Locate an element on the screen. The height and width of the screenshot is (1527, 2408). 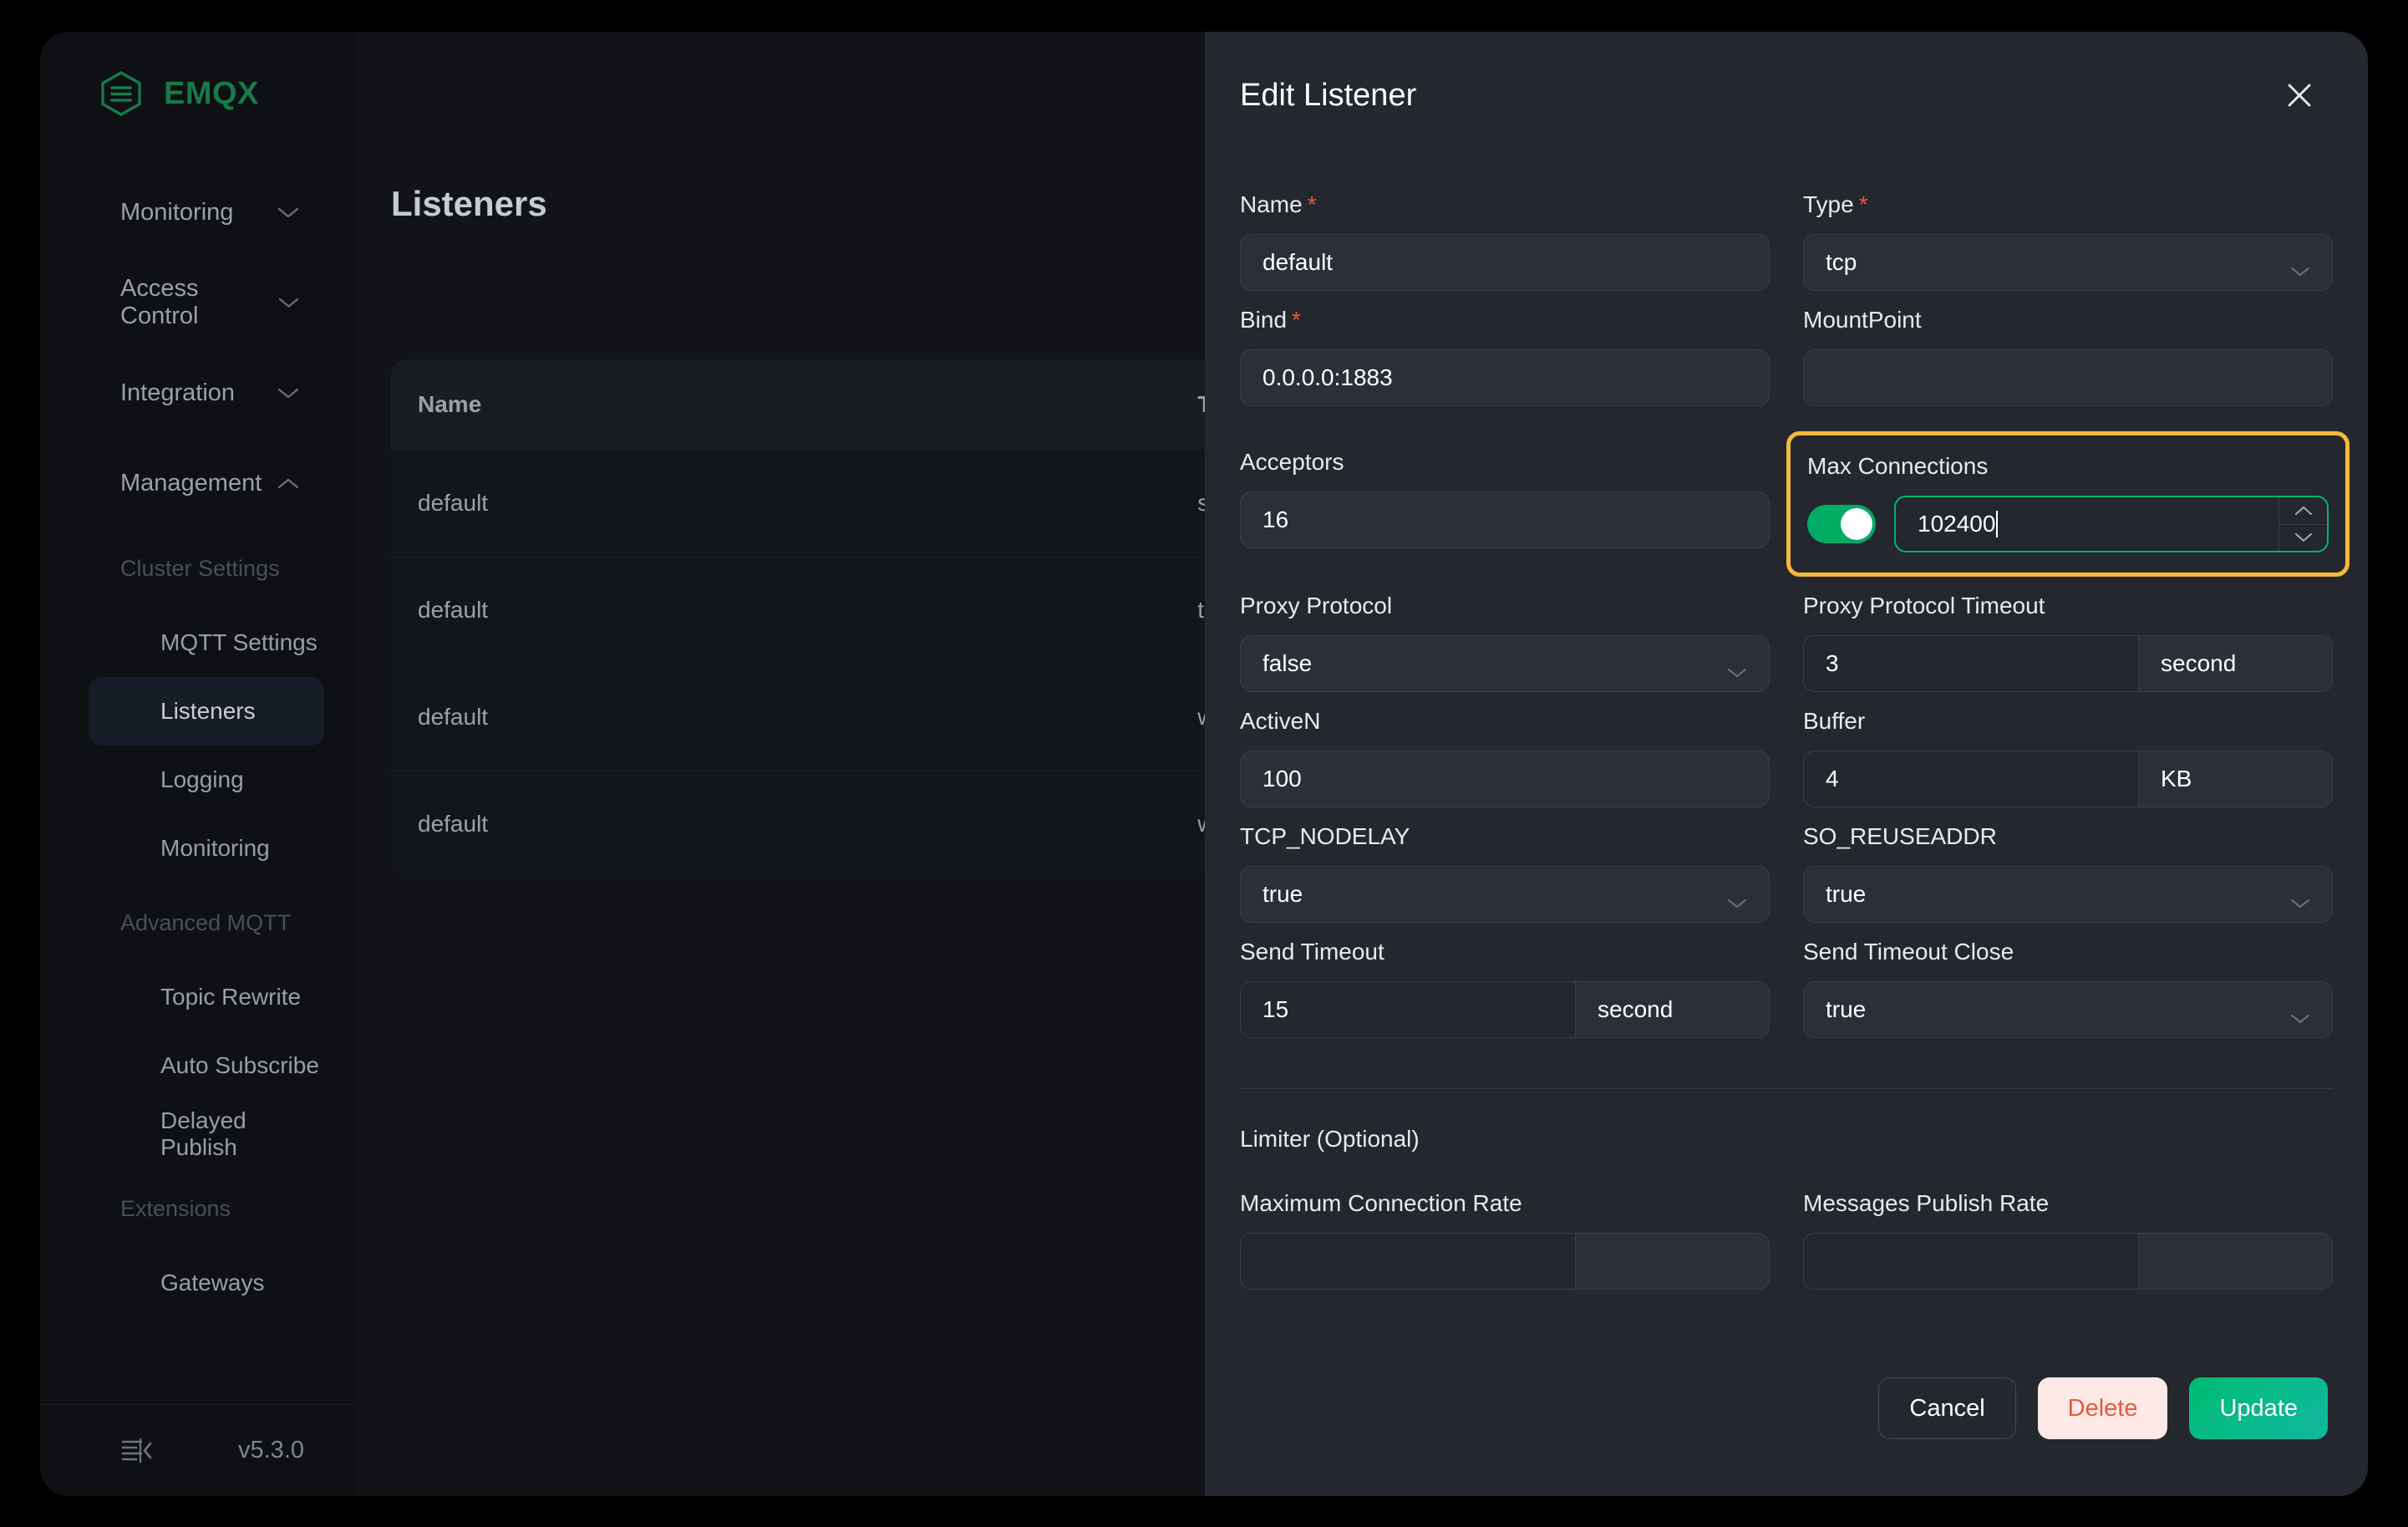
max-connections-row: 102400 is located at coordinates (2068, 524).